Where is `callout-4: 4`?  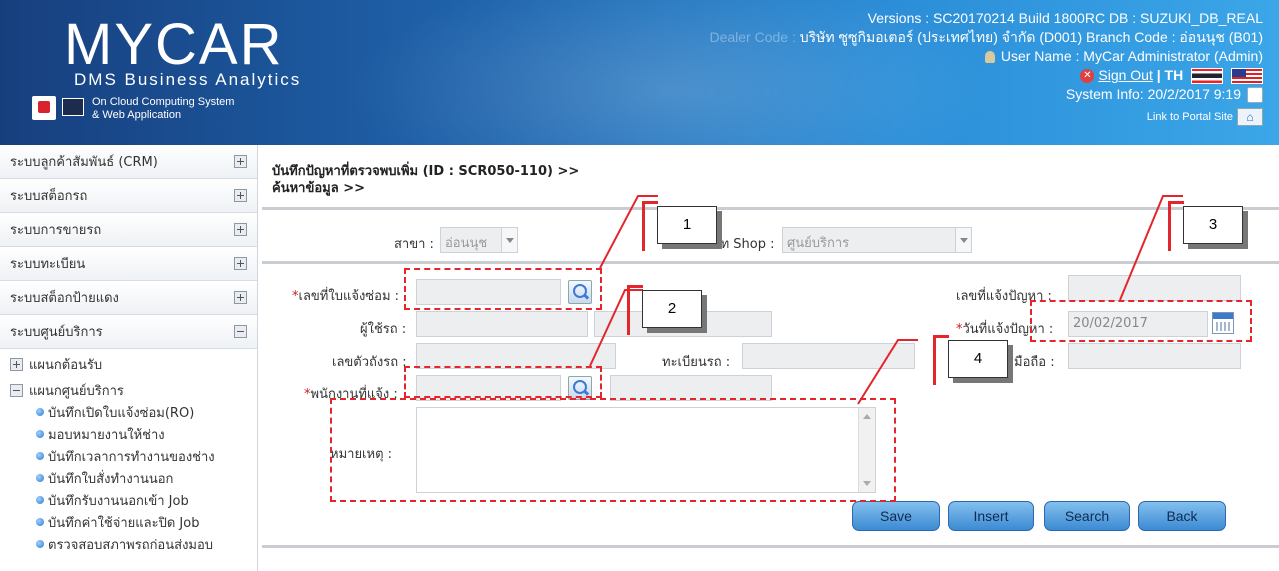
callout-4: 4 is located at coordinates (970, 360).